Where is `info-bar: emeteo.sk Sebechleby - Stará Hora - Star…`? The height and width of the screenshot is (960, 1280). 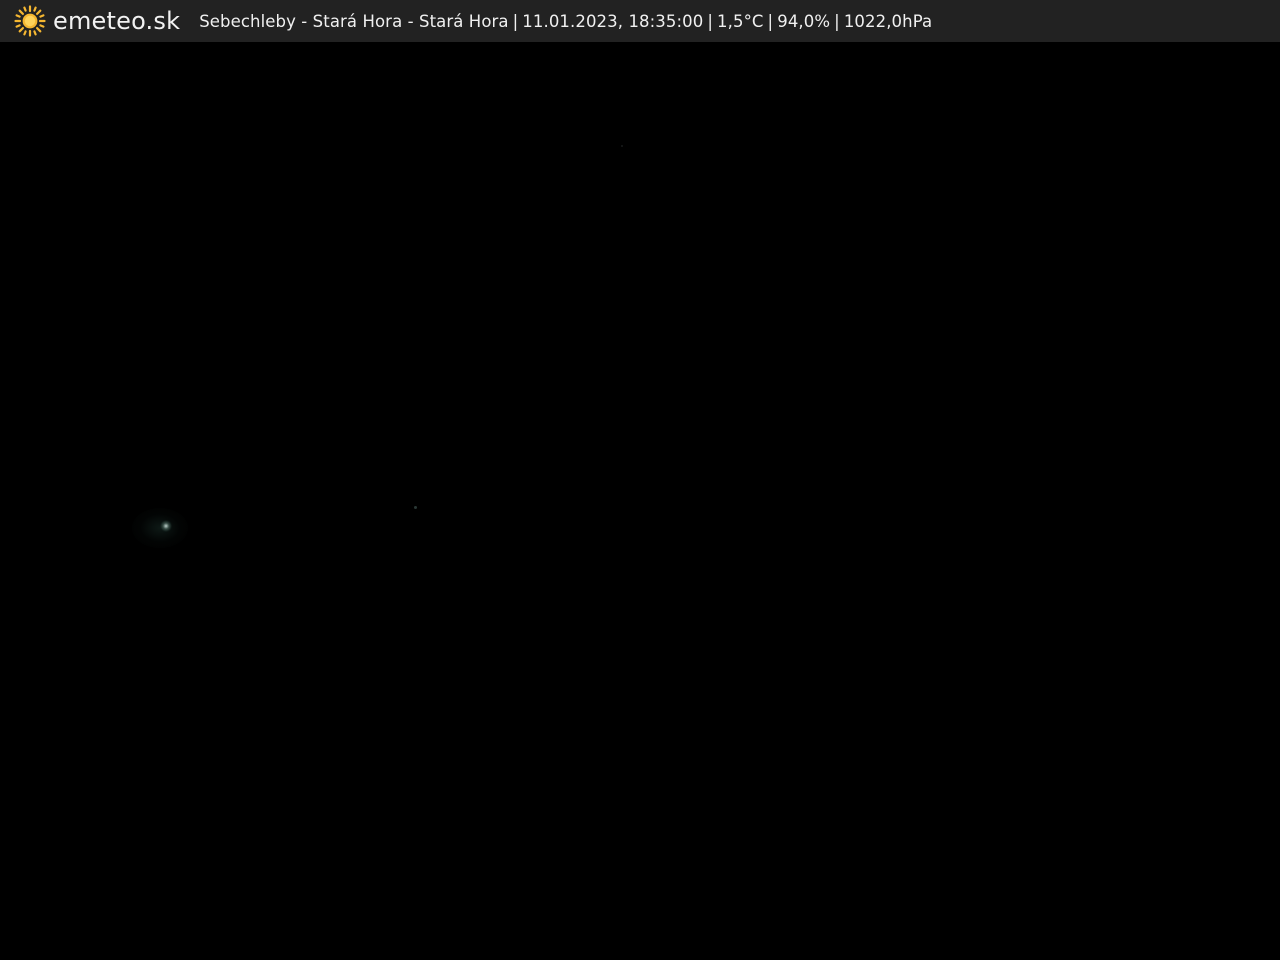
info-bar: emeteo.sk Sebechleby - Stará Hora - Star… is located at coordinates (640, 21).